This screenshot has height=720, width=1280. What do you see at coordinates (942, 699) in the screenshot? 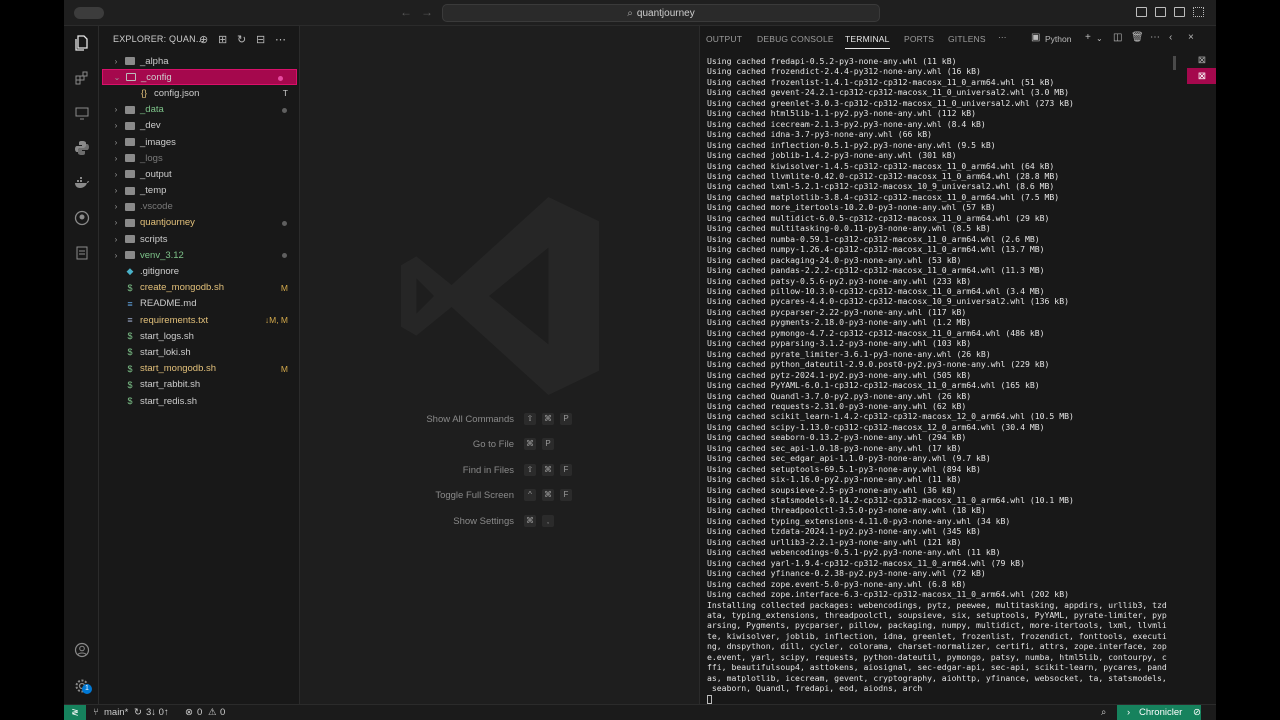
I see `terminal-prompt` at bounding box center [942, 699].